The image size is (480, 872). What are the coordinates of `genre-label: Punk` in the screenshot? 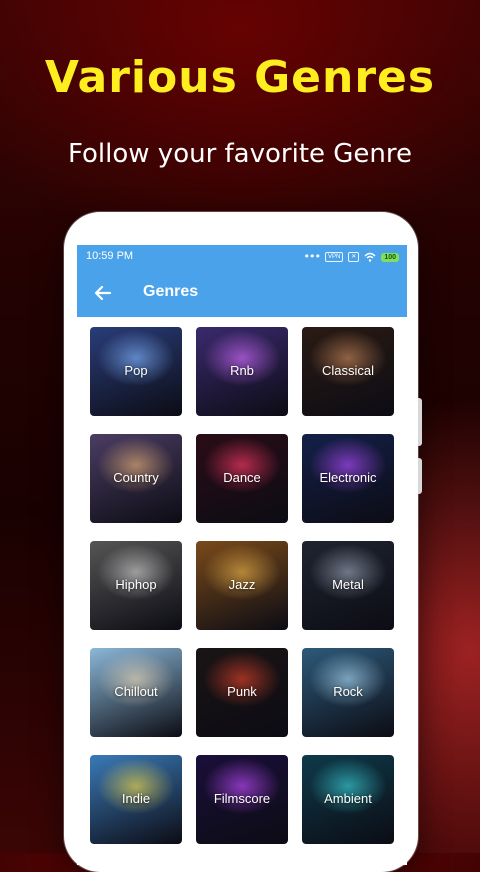 It's located at (242, 691).